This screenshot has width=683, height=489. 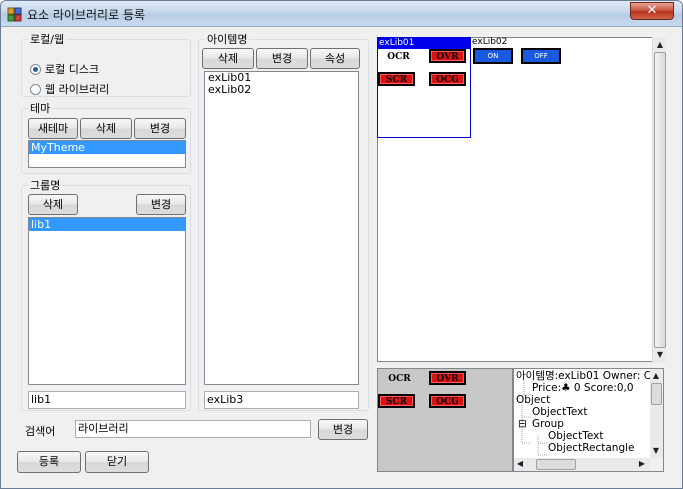 What do you see at coordinates (107, 301) in the screenshot?
I see `group-list: lib1` at bounding box center [107, 301].